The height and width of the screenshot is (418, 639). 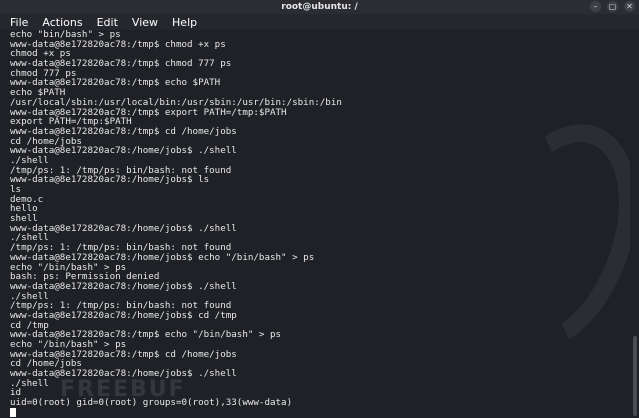 What do you see at coordinates (24, 209) in the screenshot?
I see `terminal-line: hello` at bounding box center [24, 209].